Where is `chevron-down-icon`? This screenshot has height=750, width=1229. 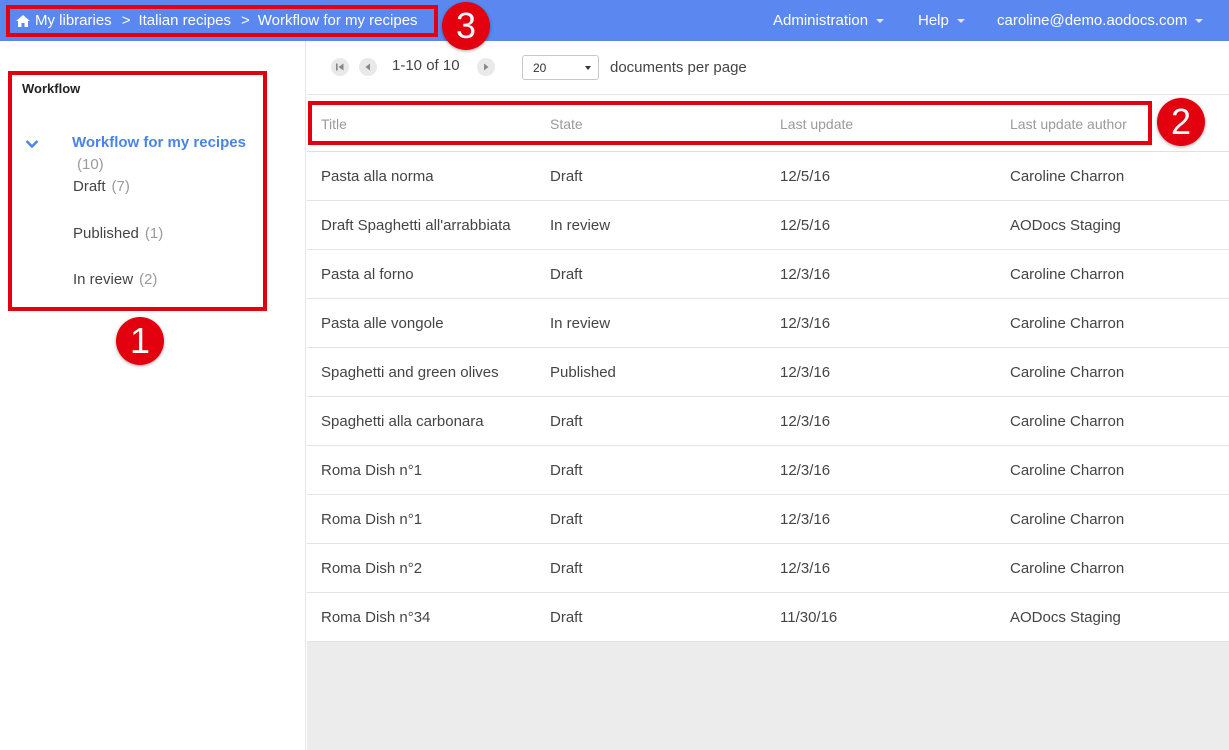 chevron-down-icon is located at coordinates (32, 144).